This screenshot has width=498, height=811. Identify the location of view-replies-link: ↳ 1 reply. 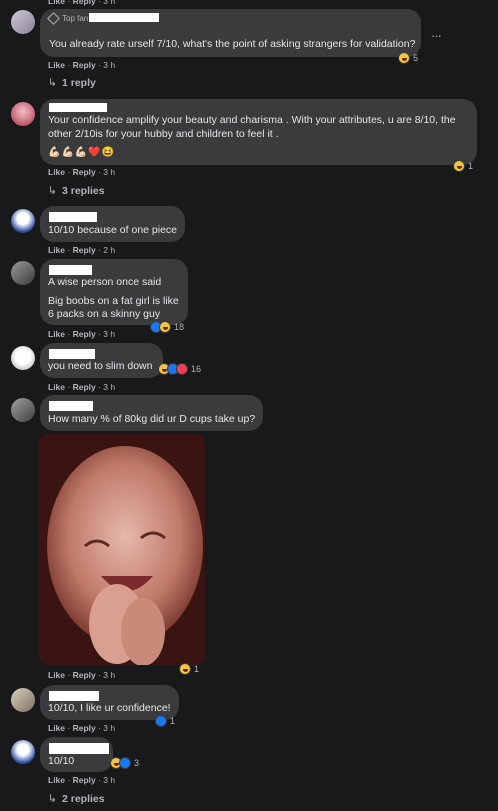
(72, 83).